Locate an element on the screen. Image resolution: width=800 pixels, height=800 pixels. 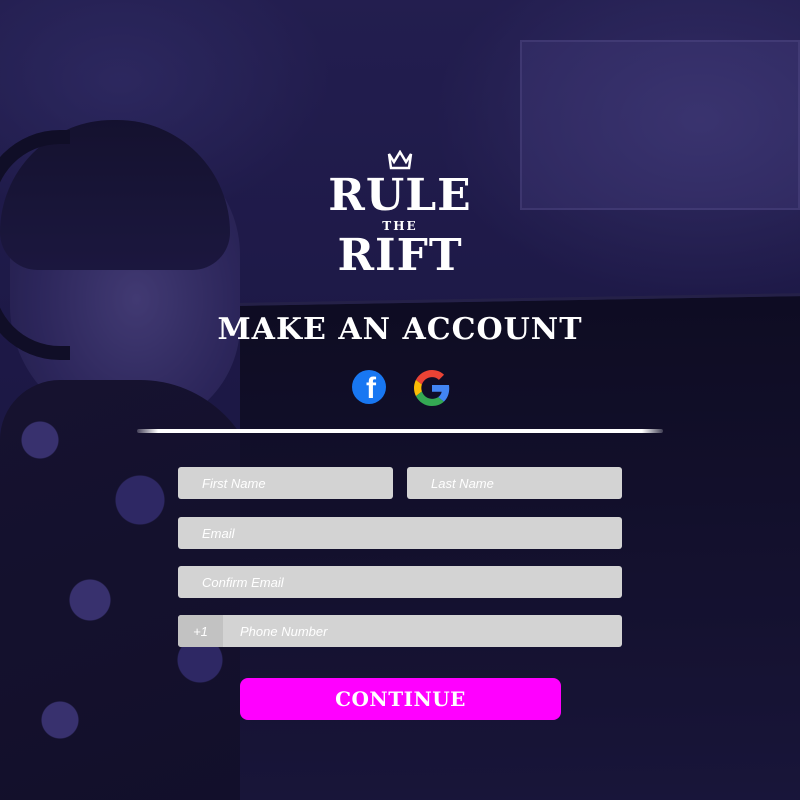
facebook-login-button: f is located at coordinates (369, 387).